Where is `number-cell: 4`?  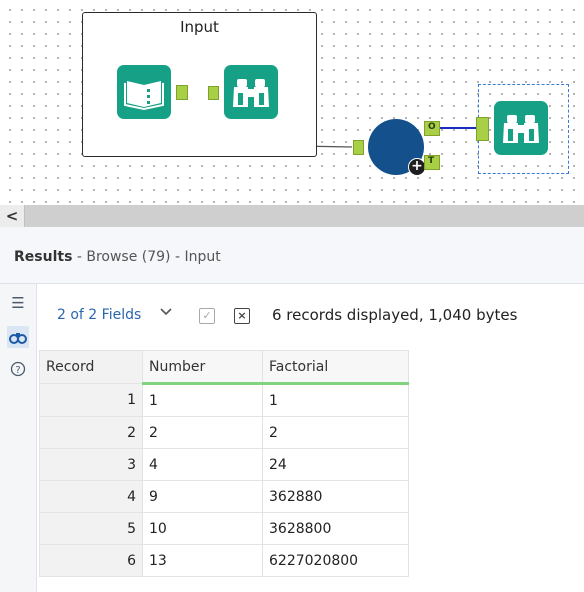 number-cell: 4 is located at coordinates (202, 464).